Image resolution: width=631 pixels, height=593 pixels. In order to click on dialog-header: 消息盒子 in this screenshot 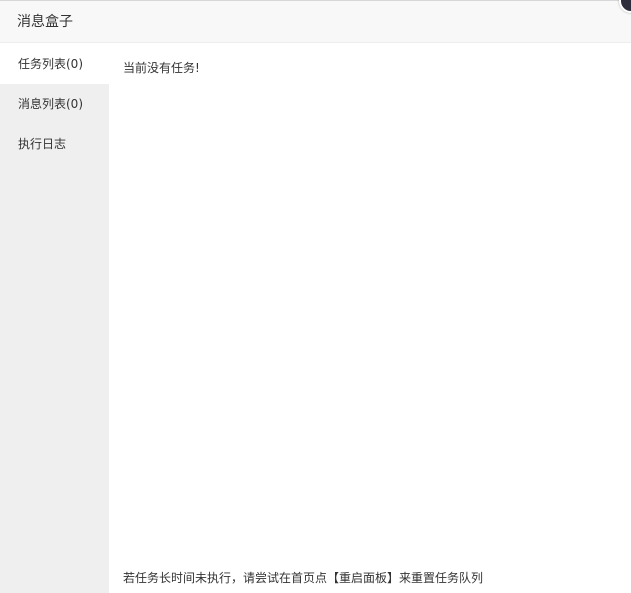, I will do `click(315, 22)`.